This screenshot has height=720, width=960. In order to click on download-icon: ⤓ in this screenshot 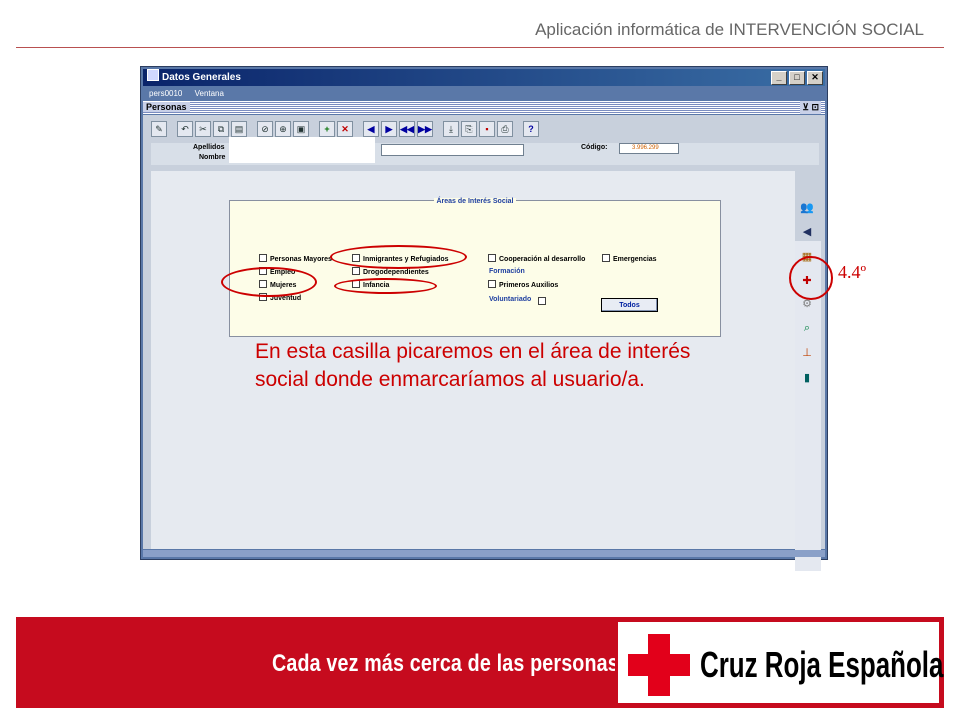, I will do `click(451, 129)`.